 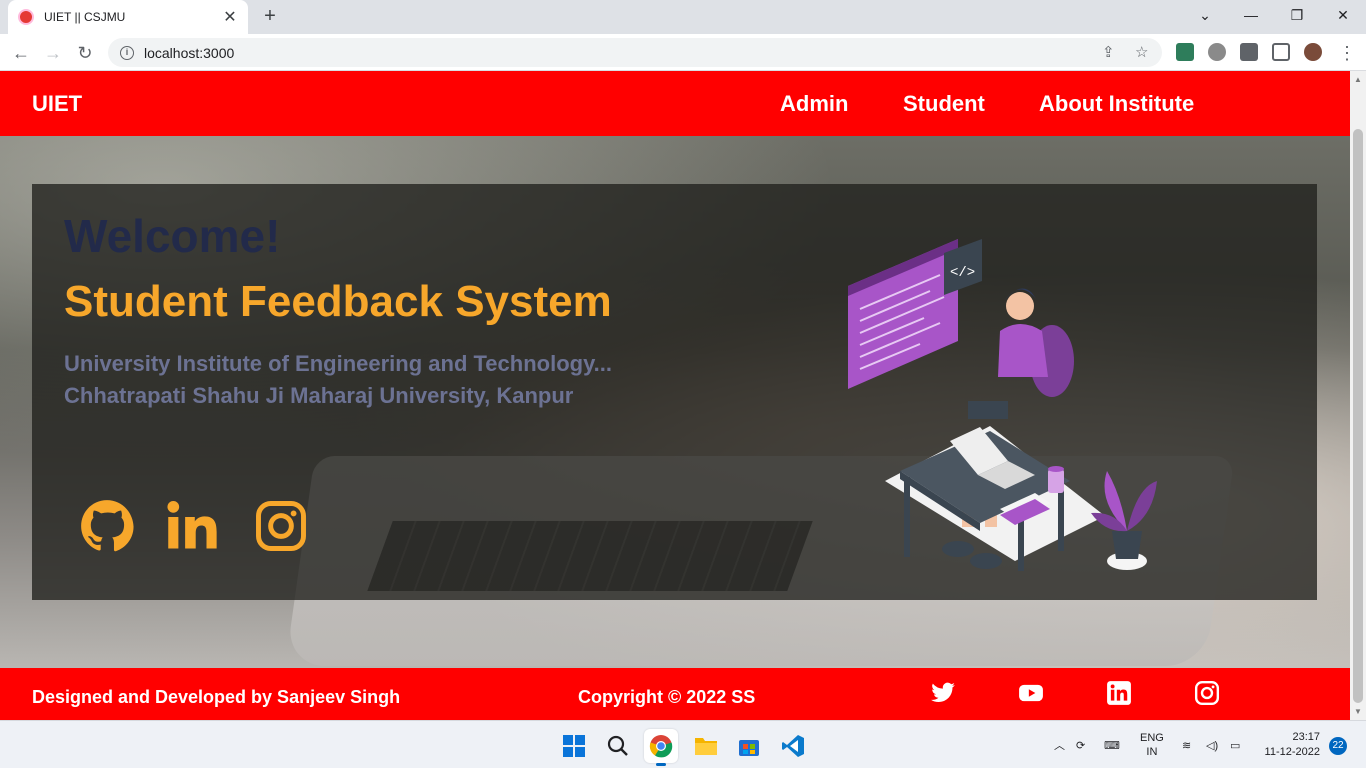 What do you see at coordinates (1217, 52) in the screenshot?
I see `bug-extension-icon` at bounding box center [1217, 52].